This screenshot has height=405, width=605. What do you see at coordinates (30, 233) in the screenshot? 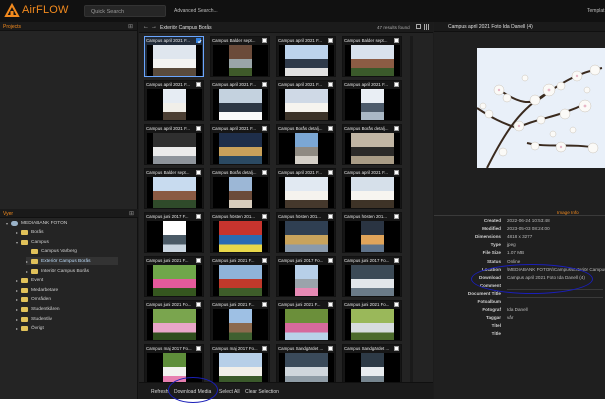
I see `tree-item: ▸ Borås` at bounding box center [30, 233].